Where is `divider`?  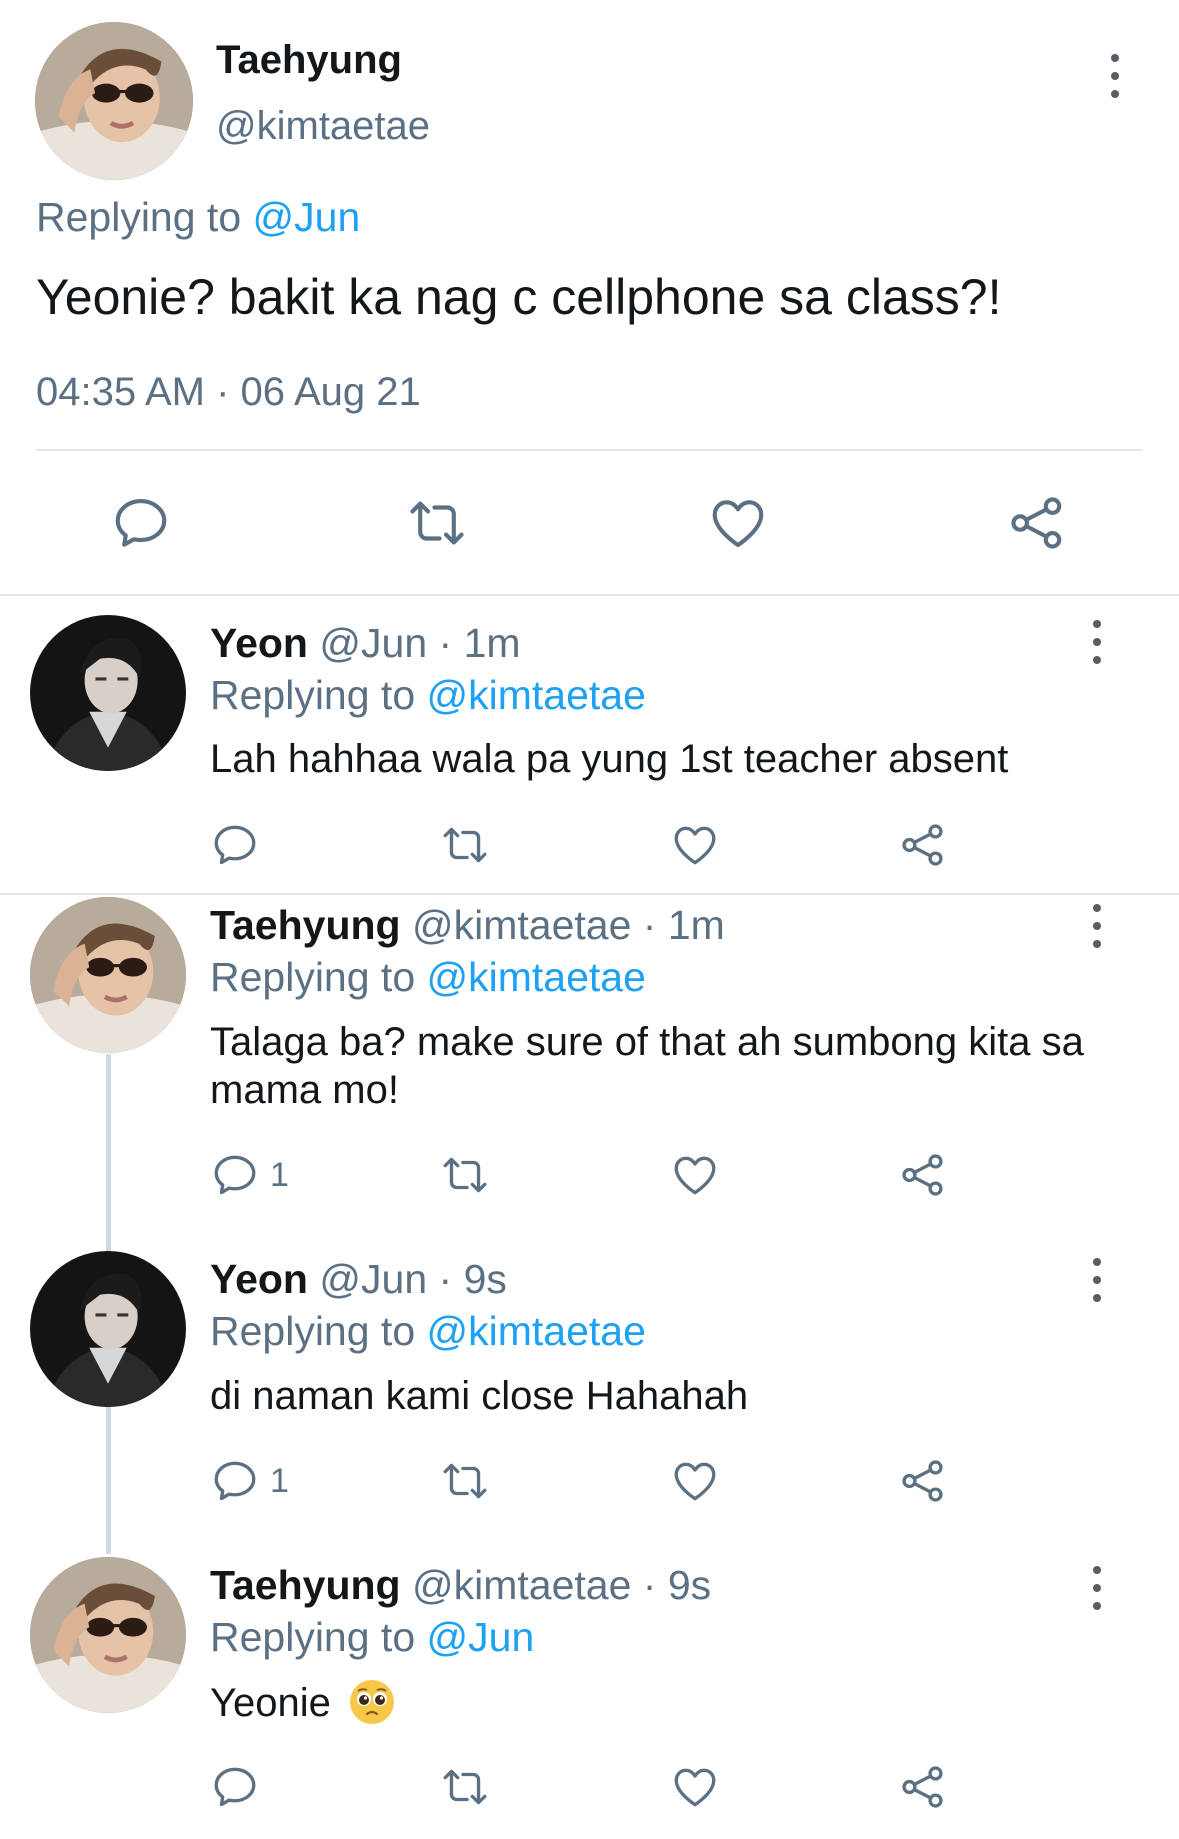 divider is located at coordinates (589, 450).